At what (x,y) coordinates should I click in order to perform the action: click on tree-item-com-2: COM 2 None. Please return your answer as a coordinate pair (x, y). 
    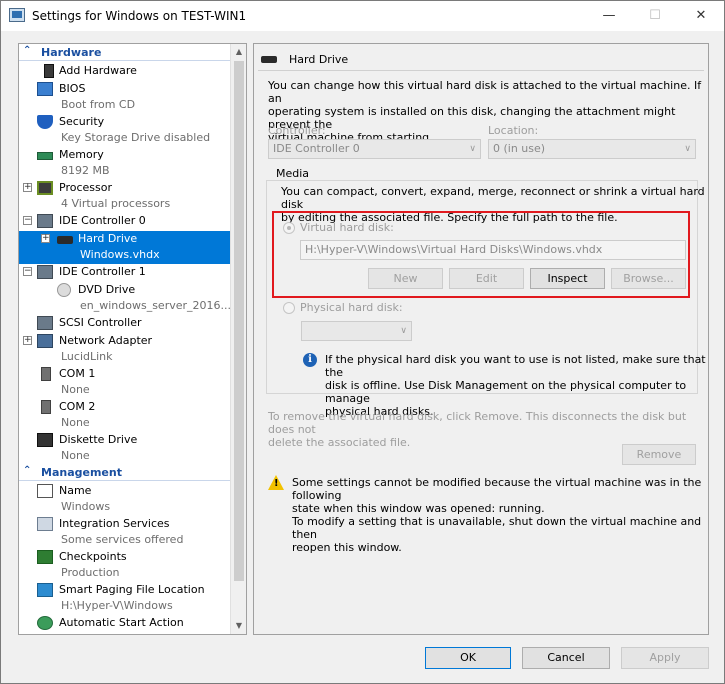
    Looking at the image, I should click on (124, 415).